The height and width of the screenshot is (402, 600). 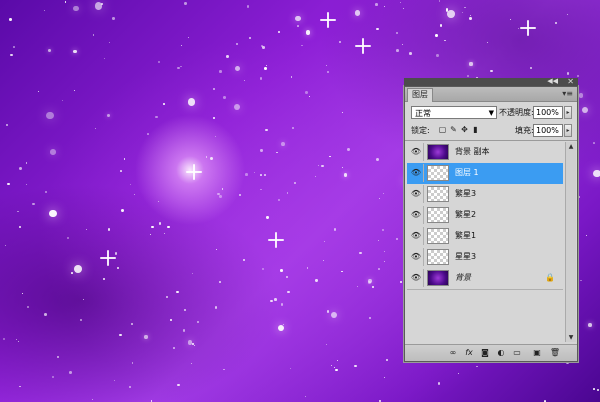 What do you see at coordinates (568, 112) in the screenshot?
I see `opacity-slider-button: ▸` at bounding box center [568, 112].